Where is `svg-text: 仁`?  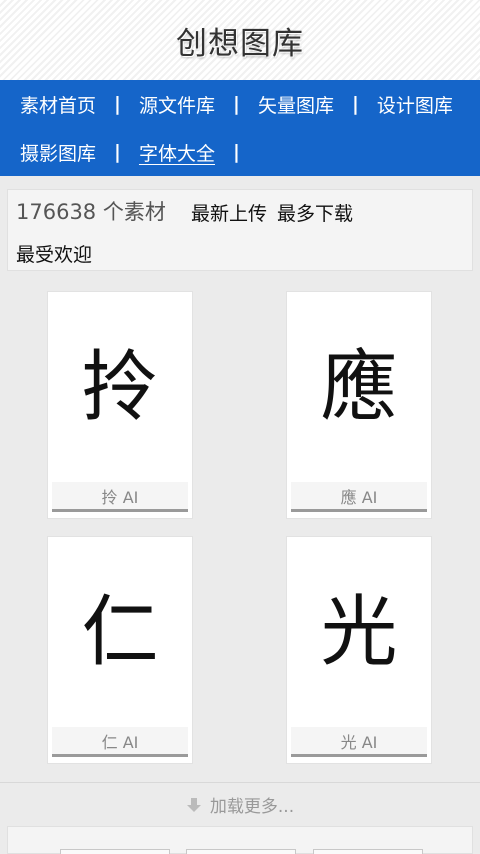 svg-text: 仁 is located at coordinates (120, 632).